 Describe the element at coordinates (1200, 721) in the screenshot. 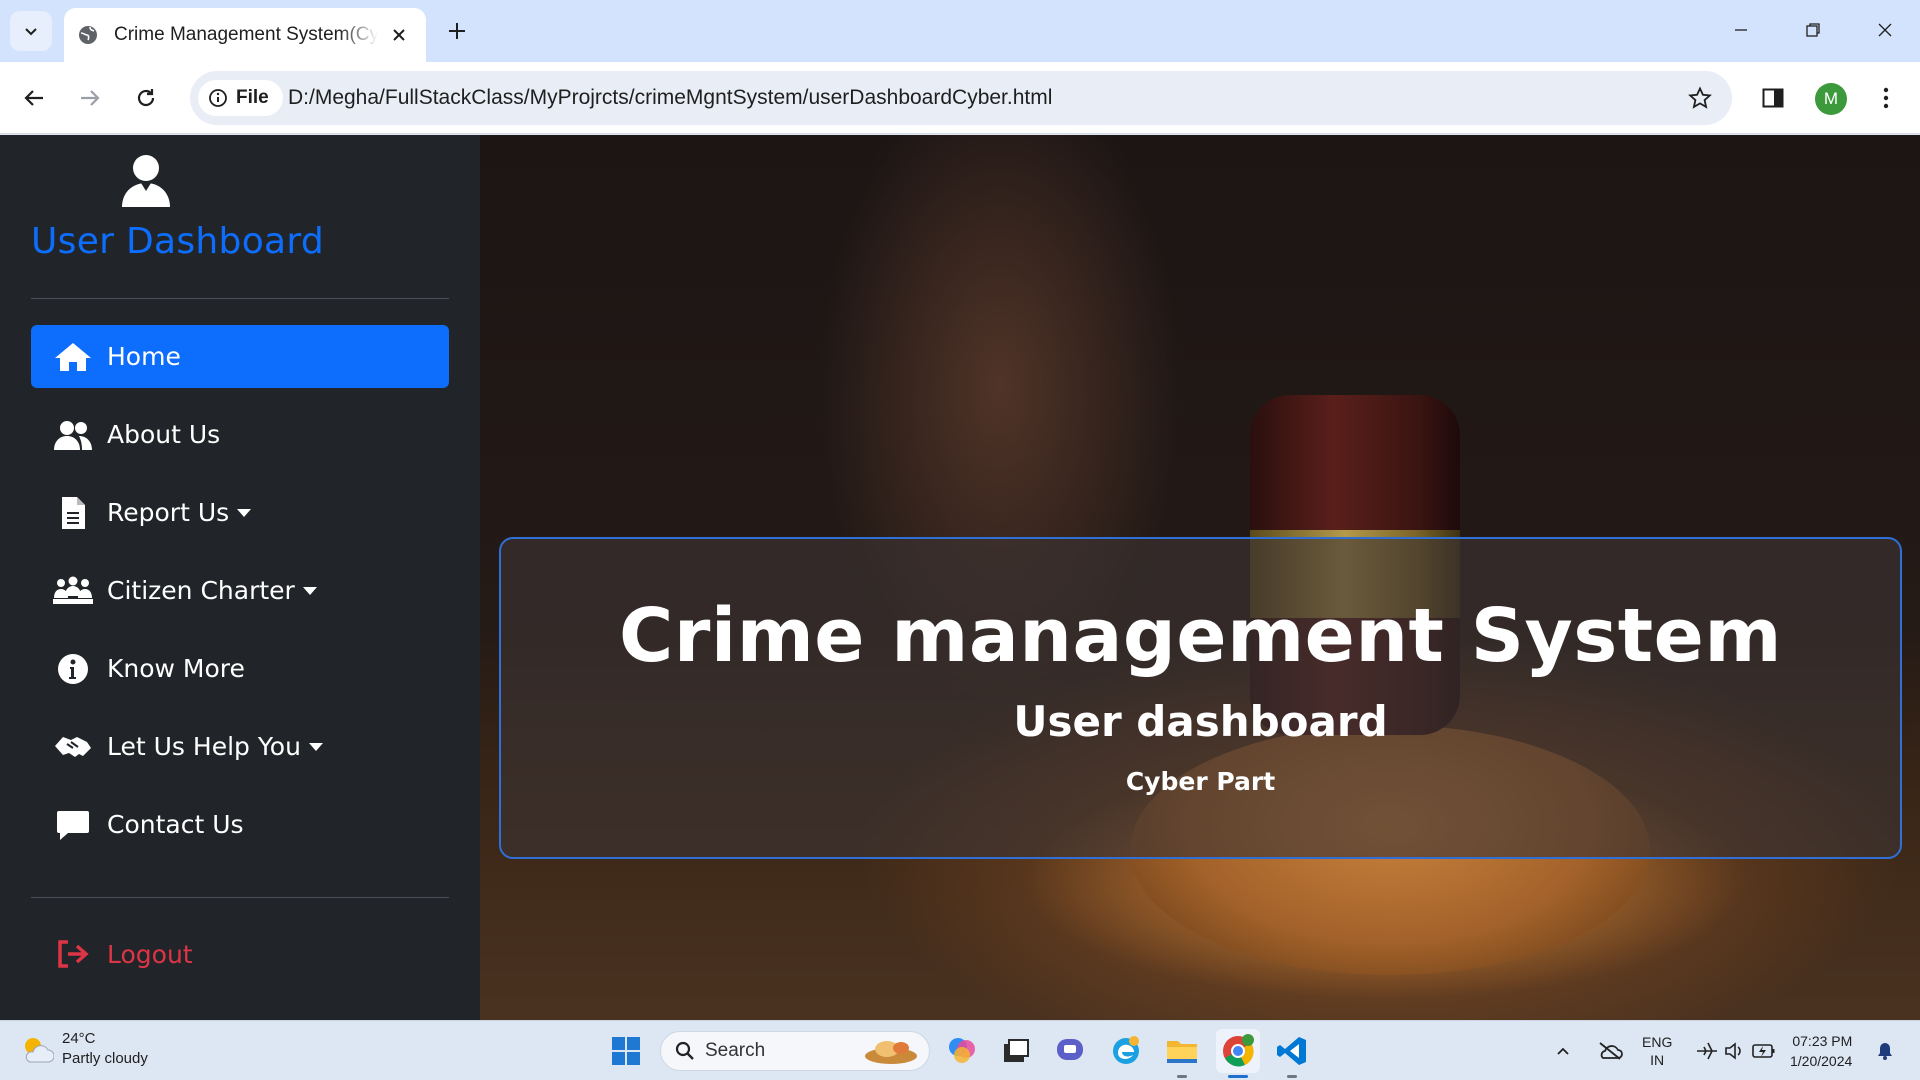

I see `hero-subtitle: User dashboard` at that location.